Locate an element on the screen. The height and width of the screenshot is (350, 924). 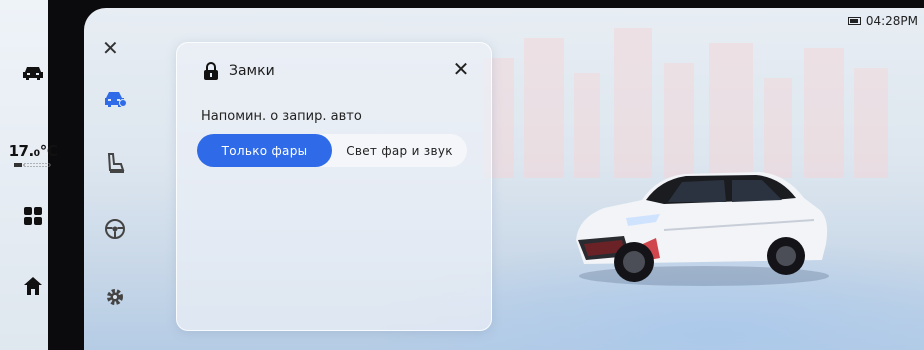
car-icon is located at coordinates (33, 73).